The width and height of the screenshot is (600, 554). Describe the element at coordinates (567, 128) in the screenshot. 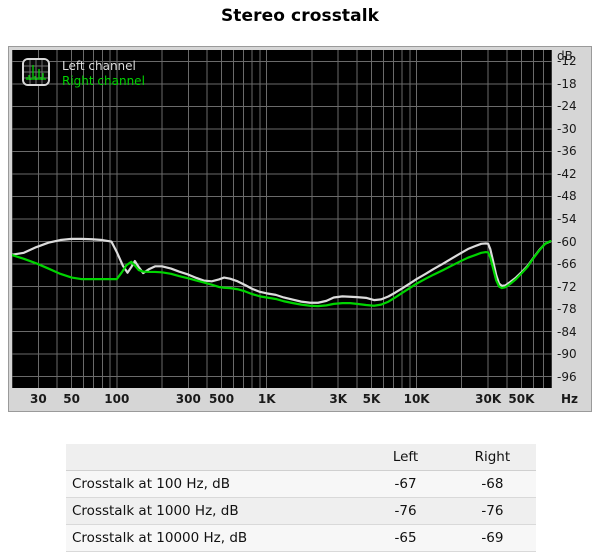

I see `y-axis-tick-30: -30` at that location.